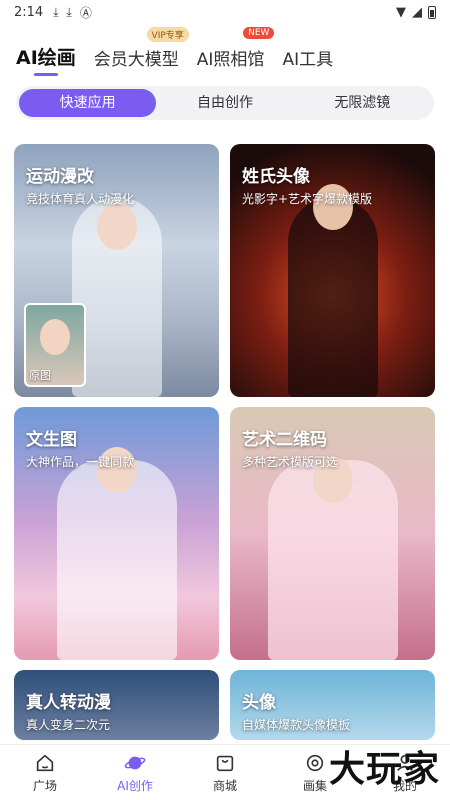 Image resolution: width=450 pixels, height=800 pixels. What do you see at coordinates (290, 462) in the screenshot?
I see `card-subtitle: 多种艺术模版可选` at bounding box center [290, 462].